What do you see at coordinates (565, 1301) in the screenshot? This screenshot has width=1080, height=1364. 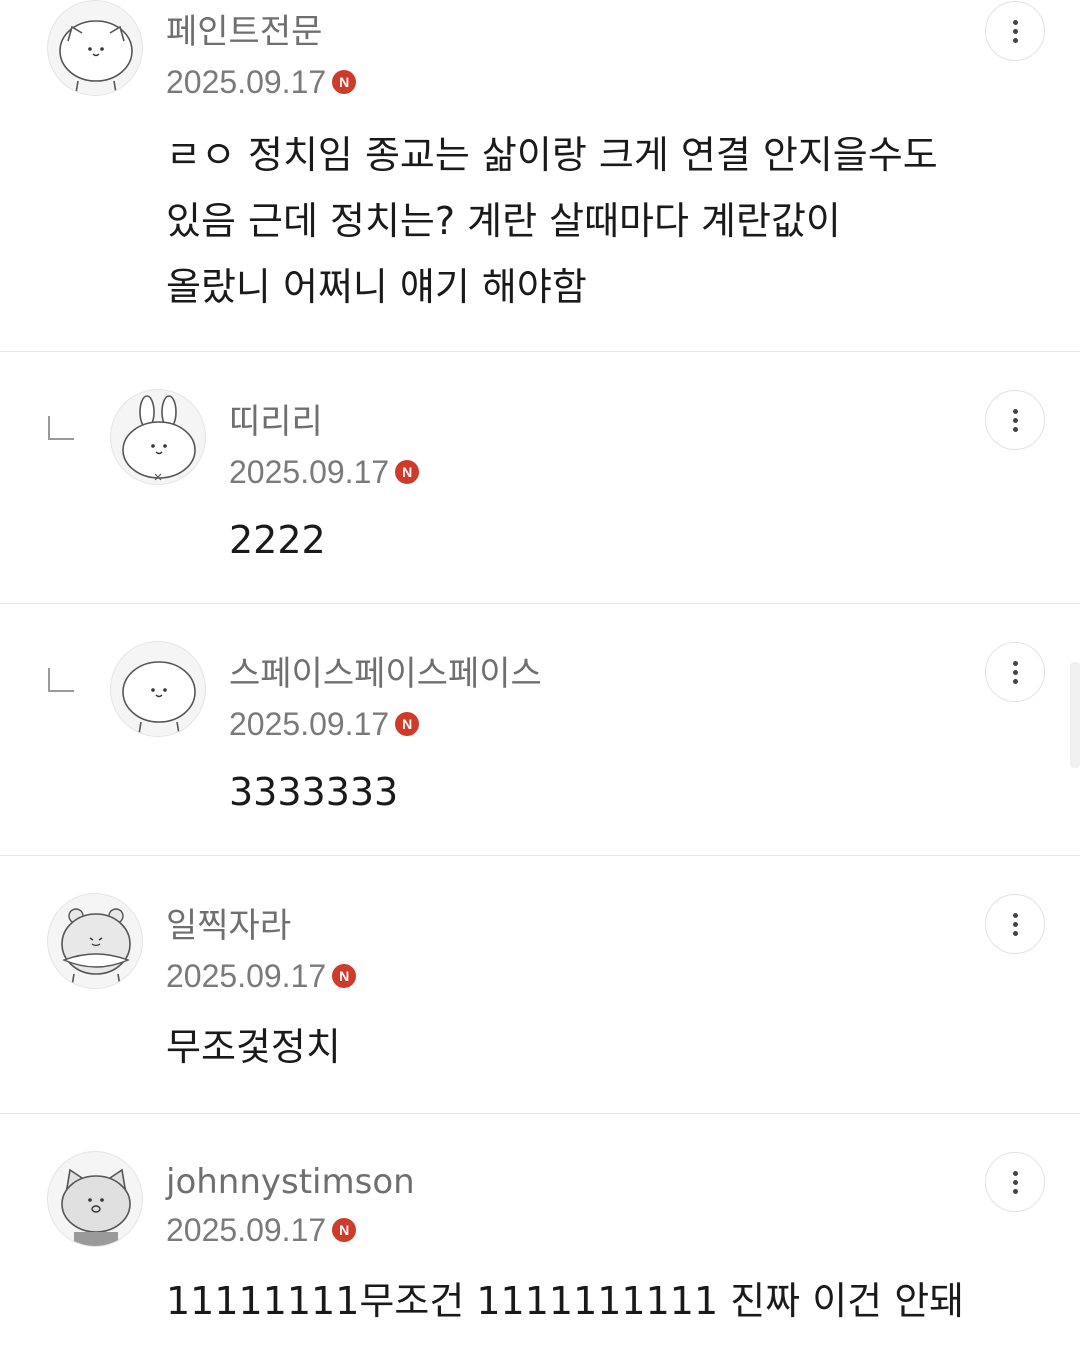 I see `comment-text: 11111111무조건 1111111111 진짜 이건 안돼` at bounding box center [565, 1301].